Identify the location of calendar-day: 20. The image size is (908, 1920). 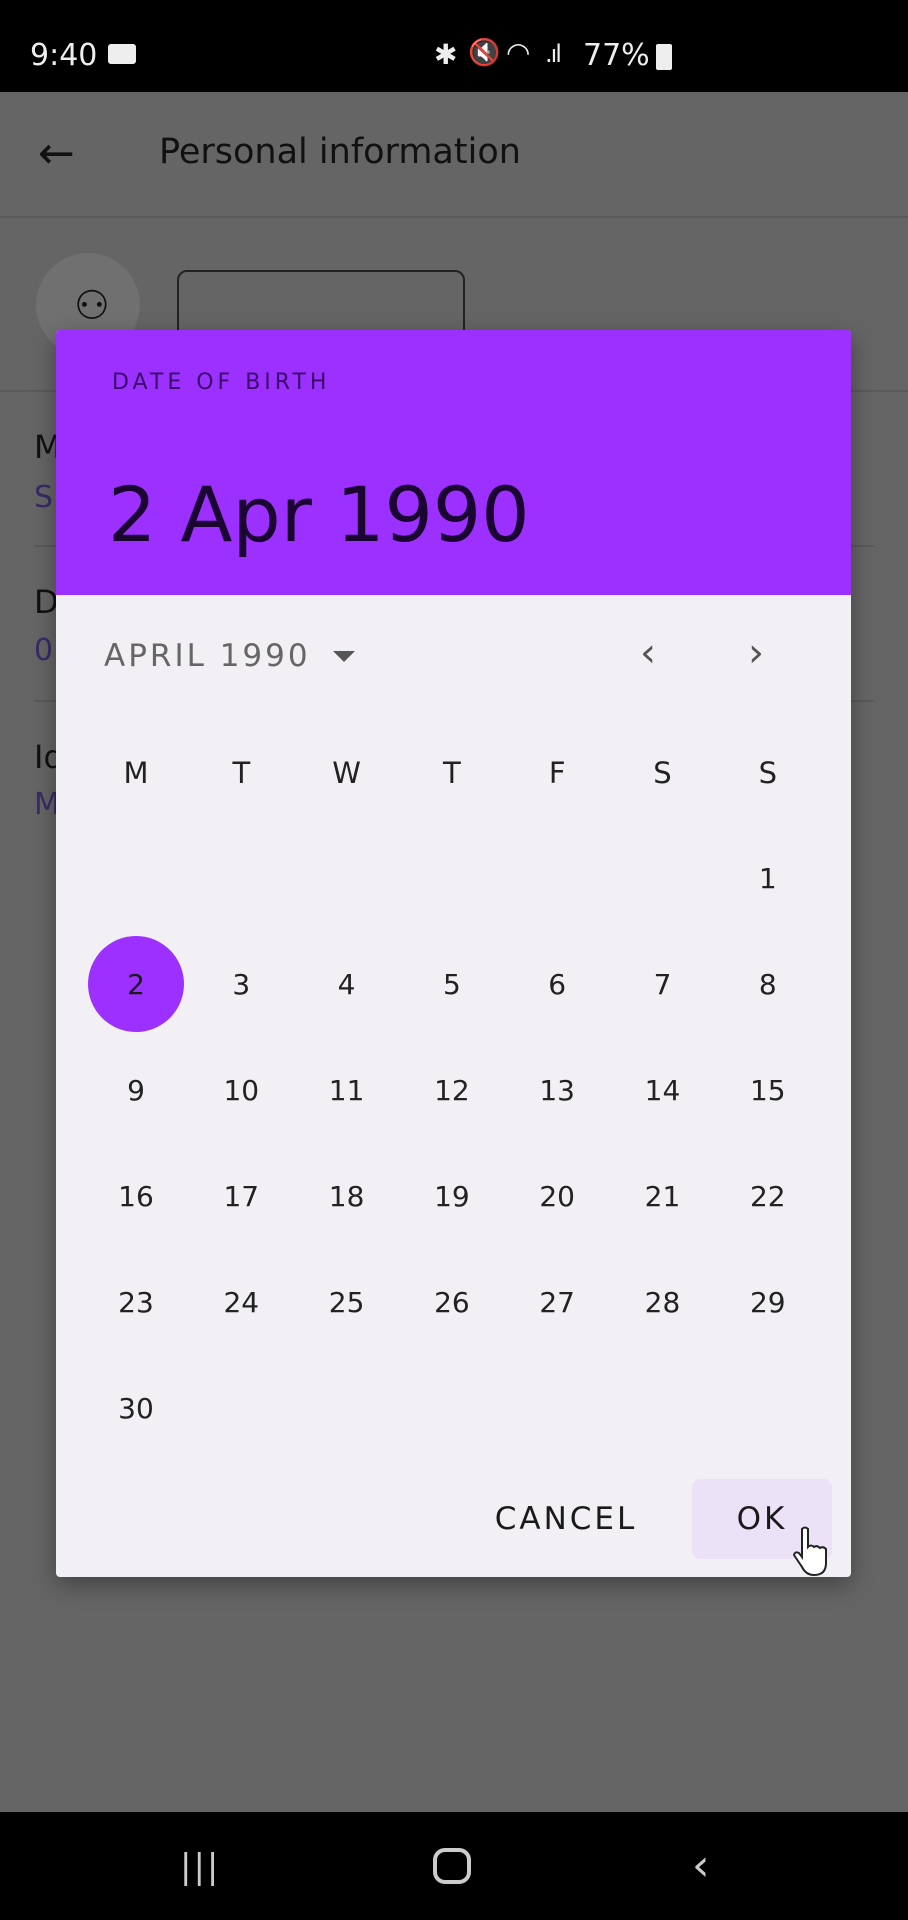
(557, 1196).